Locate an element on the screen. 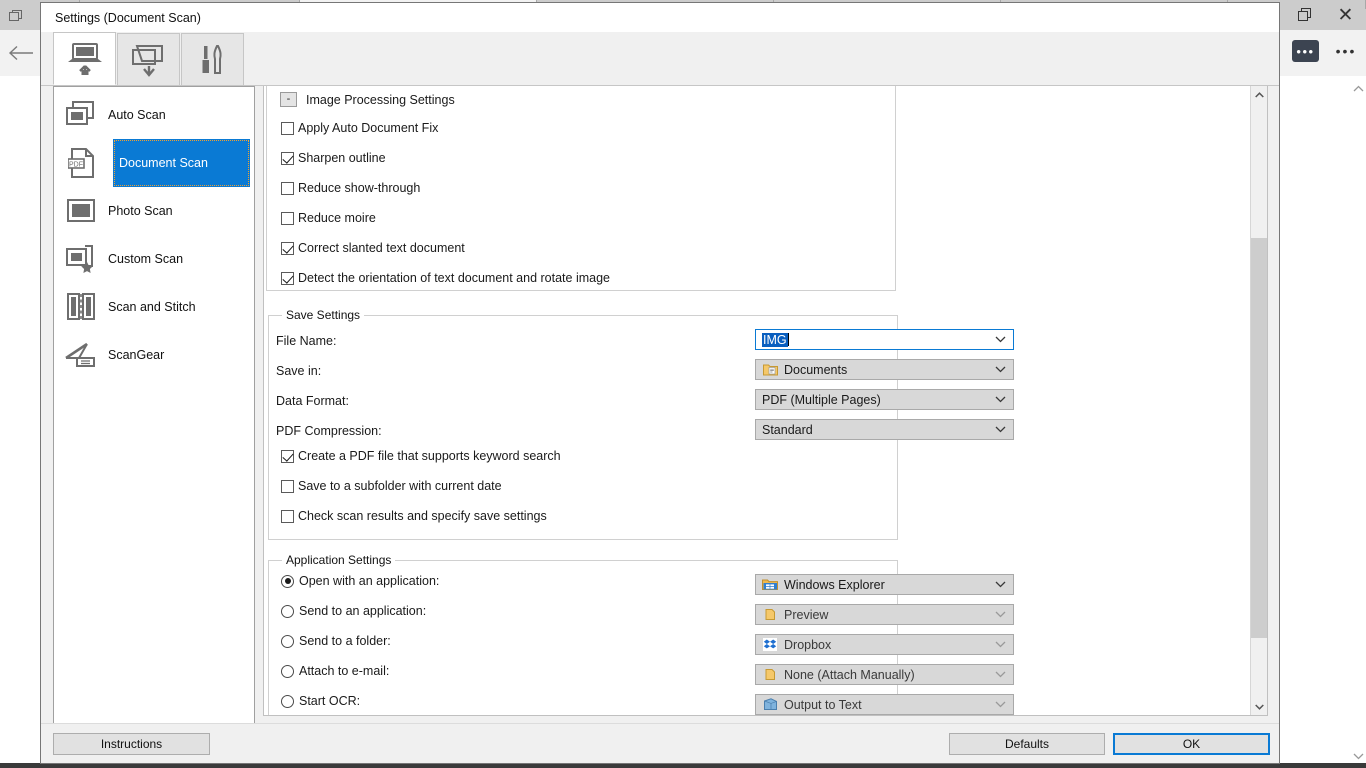 This screenshot has width=1366, height=768. scrollbar-down-button is located at coordinates (1259, 706).